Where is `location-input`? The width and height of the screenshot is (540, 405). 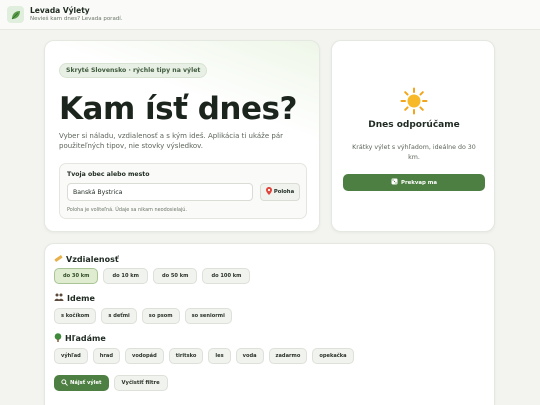
location-input is located at coordinates (160, 192).